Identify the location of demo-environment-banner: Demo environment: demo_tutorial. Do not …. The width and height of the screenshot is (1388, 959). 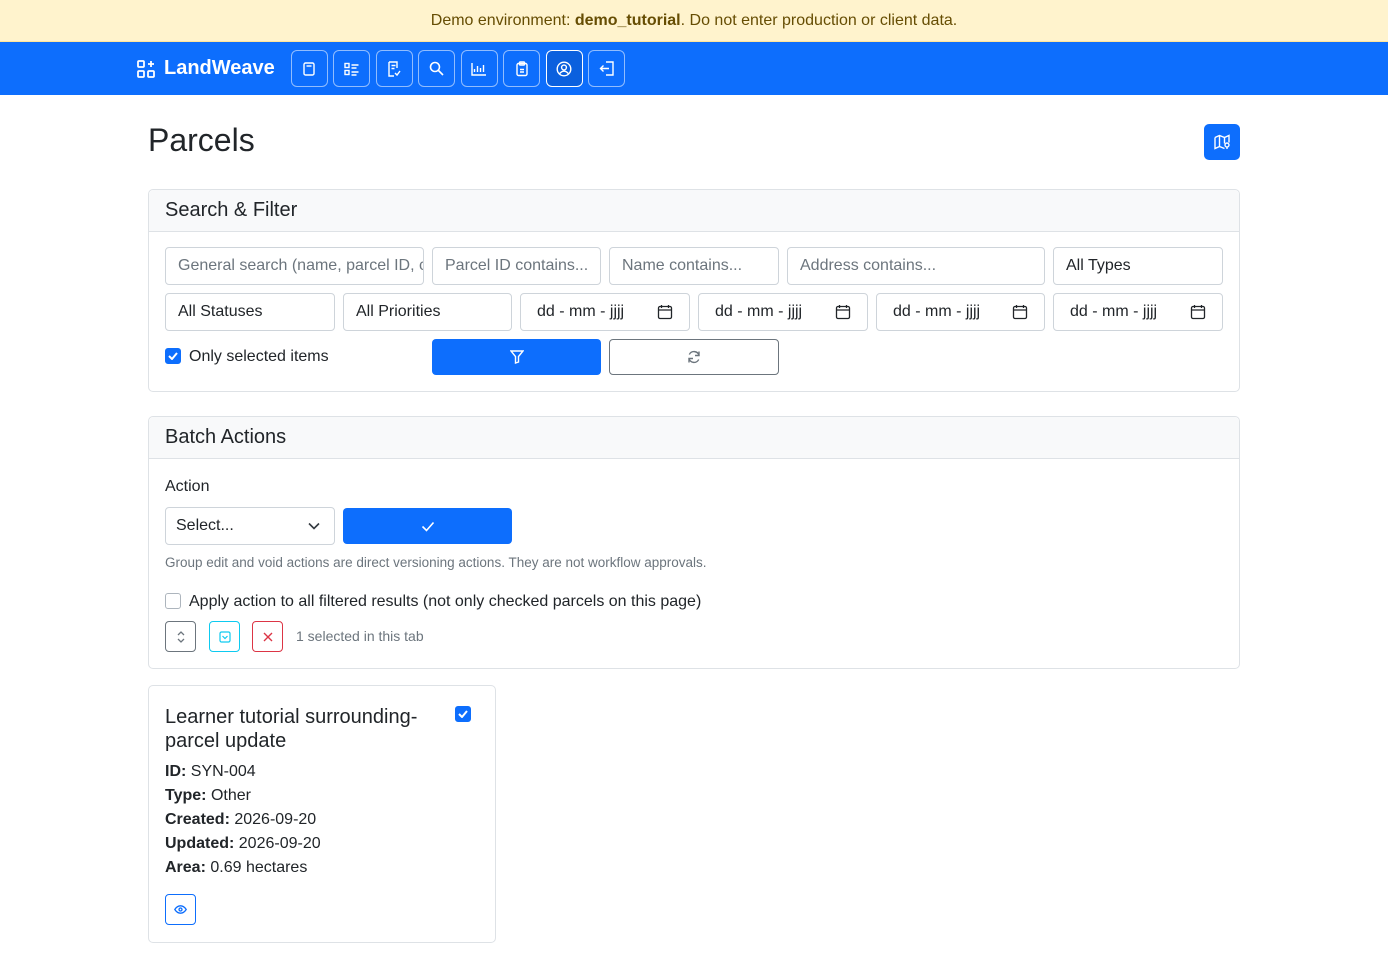
(694, 21).